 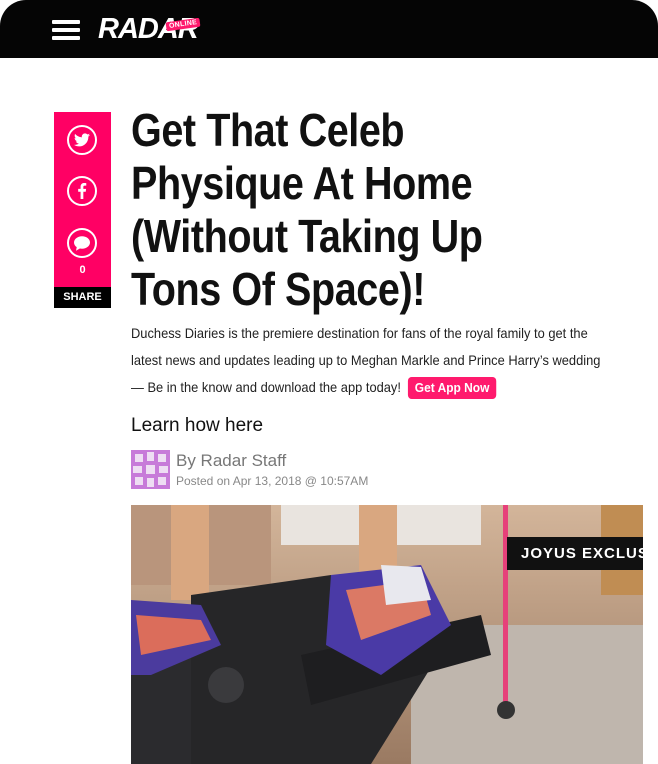 I want to click on twitter-icon, so click(x=82, y=140).